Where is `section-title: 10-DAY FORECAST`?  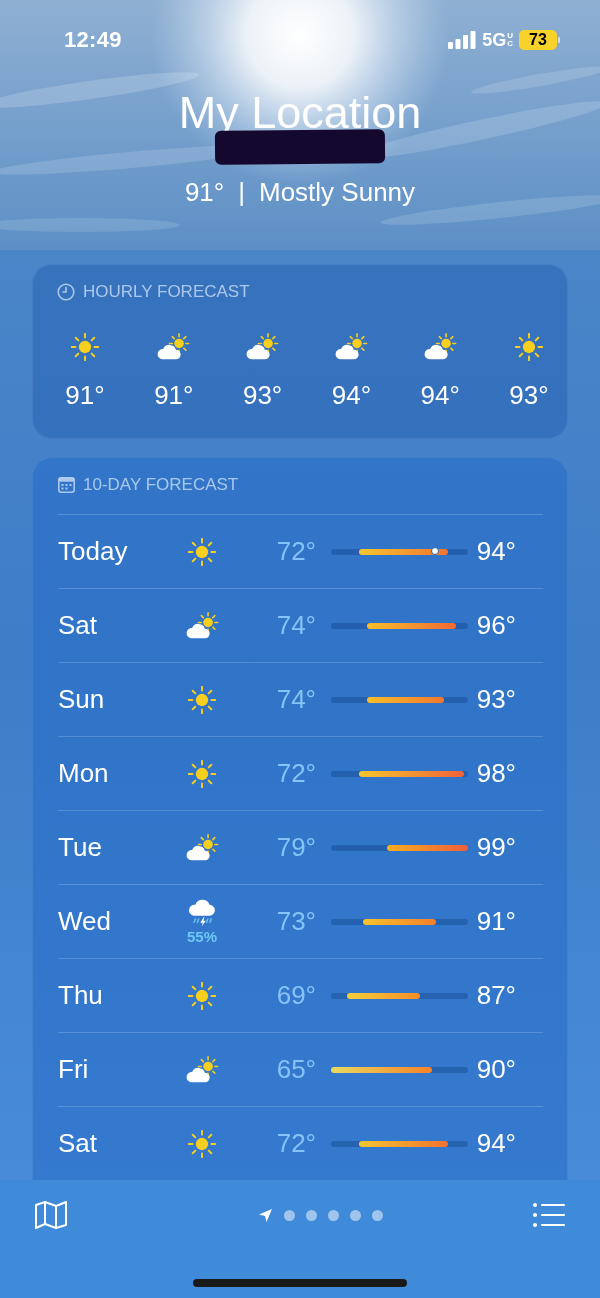 section-title: 10-DAY FORECAST is located at coordinates (161, 485).